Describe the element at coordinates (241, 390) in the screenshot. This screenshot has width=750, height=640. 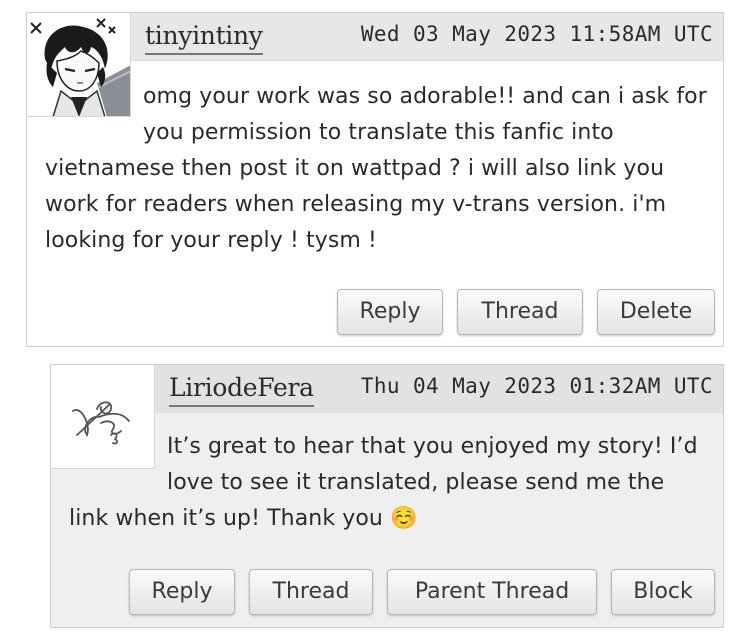
I see `username-link: LiriodeFera` at that location.